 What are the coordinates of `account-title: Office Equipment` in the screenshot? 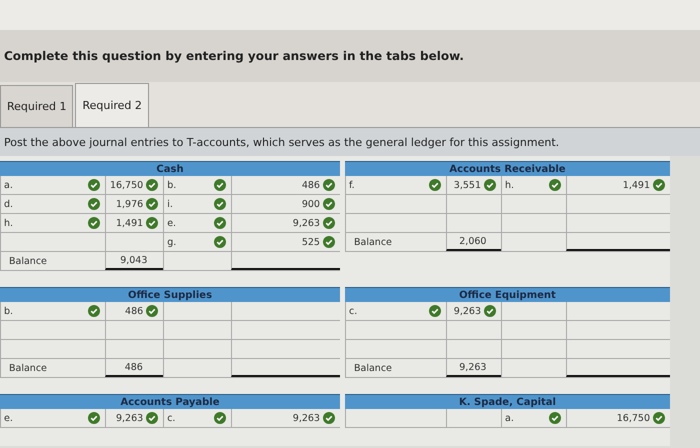 It's located at (507, 294).